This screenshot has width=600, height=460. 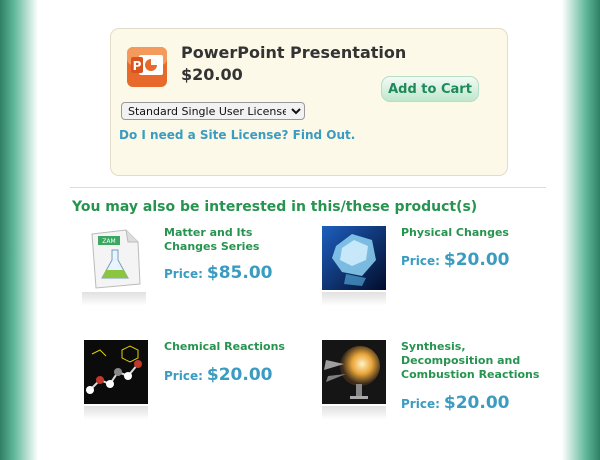 What do you see at coordinates (237, 135) in the screenshot?
I see `site-license-link: Do I need a Site License? Find Out.` at bounding box center [237, 135].